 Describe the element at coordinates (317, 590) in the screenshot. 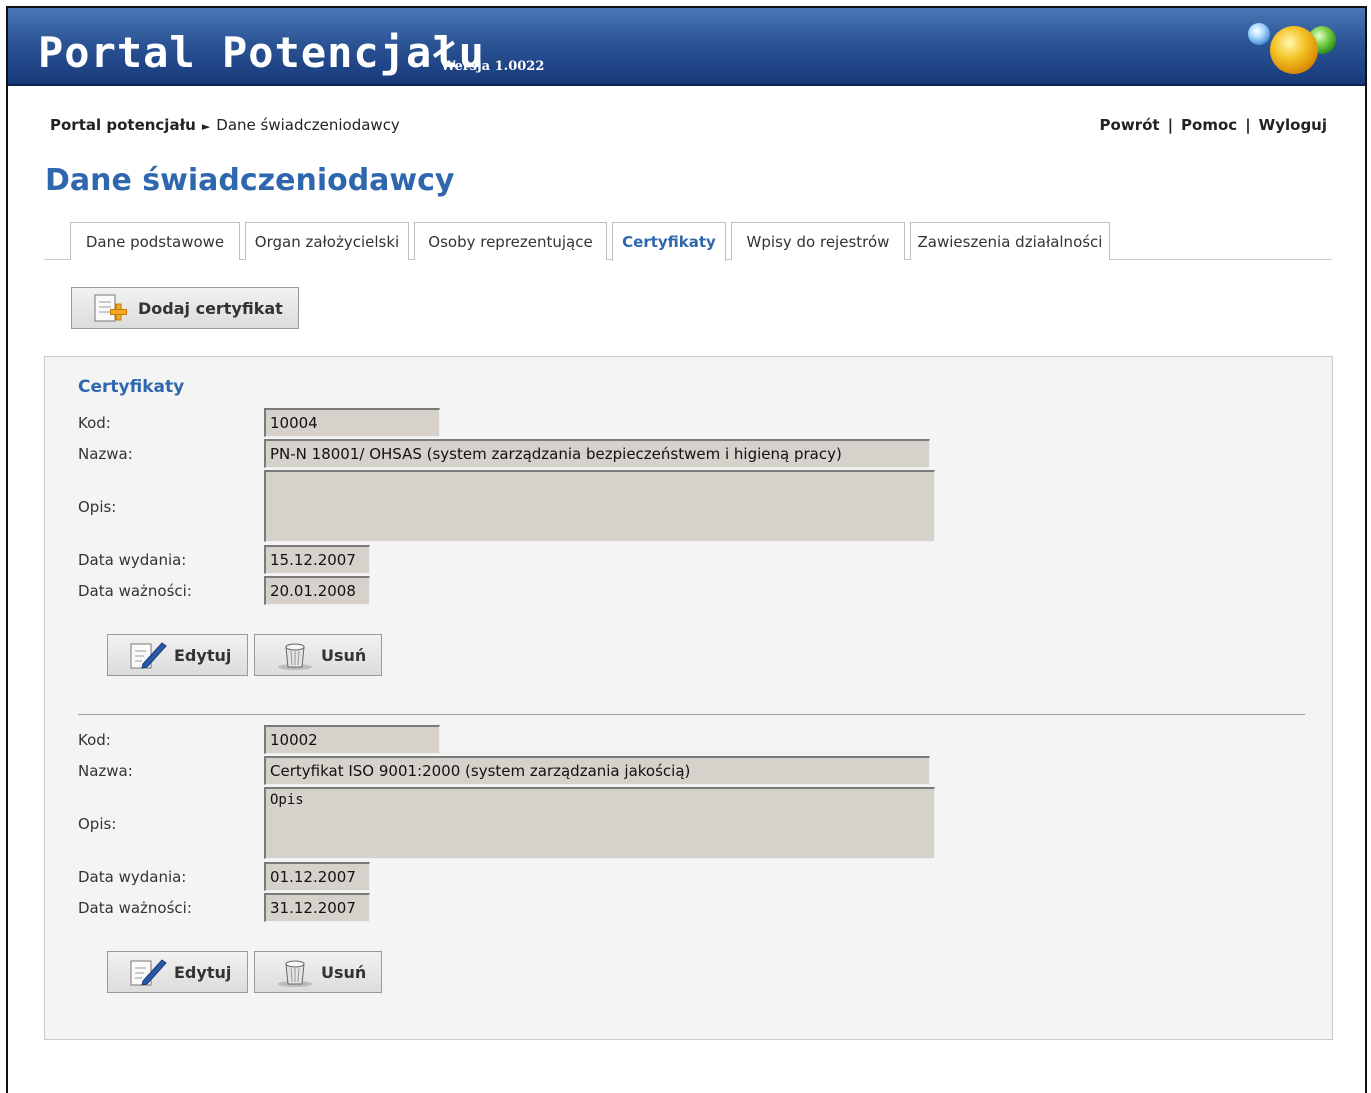

I see `expiry-date-field: 20.01.2008` at that location.